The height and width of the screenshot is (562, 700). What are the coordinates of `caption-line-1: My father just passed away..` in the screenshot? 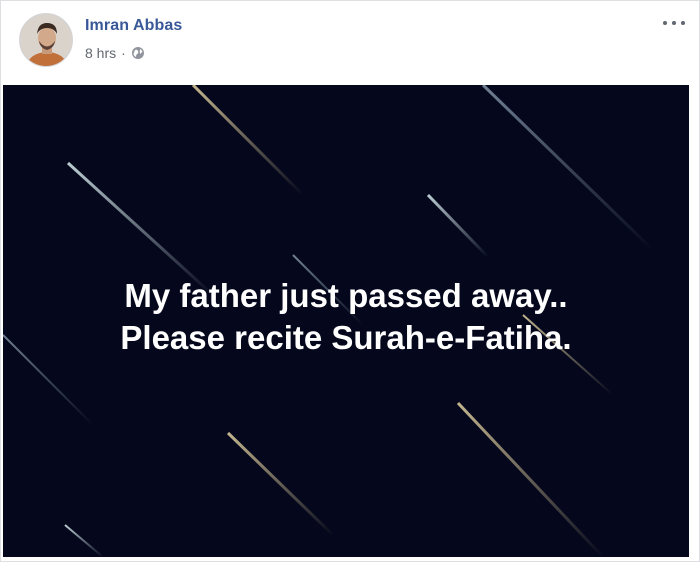 It's located at (346, 295).